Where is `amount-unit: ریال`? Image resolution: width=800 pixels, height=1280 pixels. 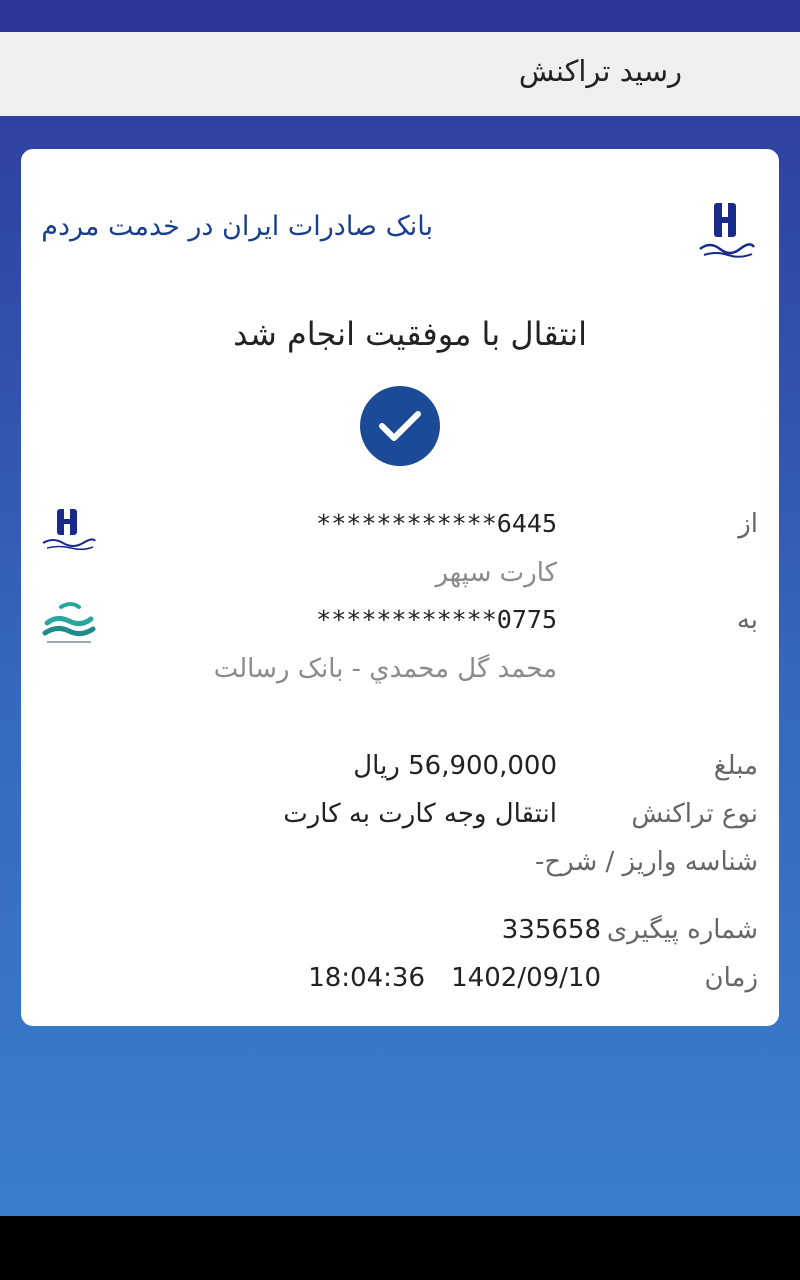
amount-unit: ریال is located at coordinates (376, 766).